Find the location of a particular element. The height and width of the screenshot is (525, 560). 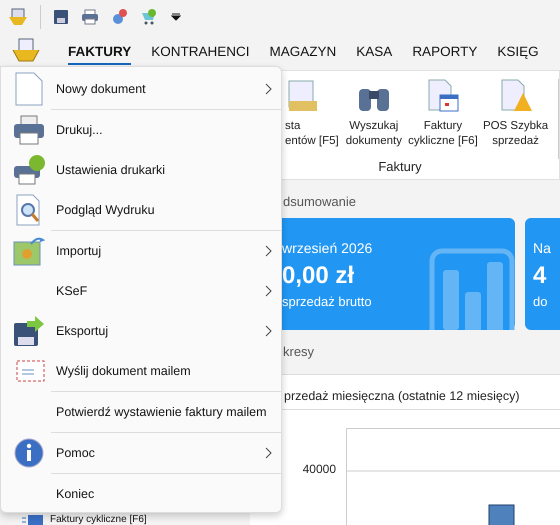

ribbon-button: POS Szybka sprzedaż is located at coordinates (515, 119).